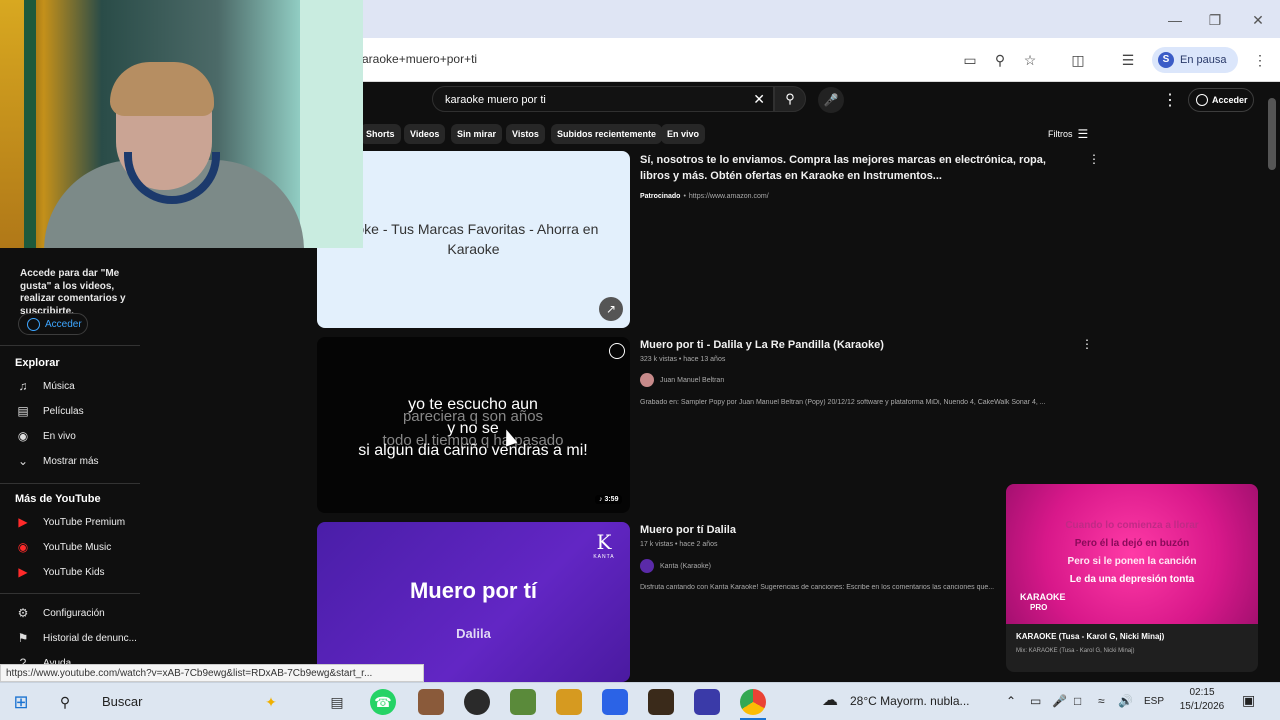 The width and height of the screenshot is (1280, 720). I want to click on filter-sliders-icon: ☰, so click(1083, 134).